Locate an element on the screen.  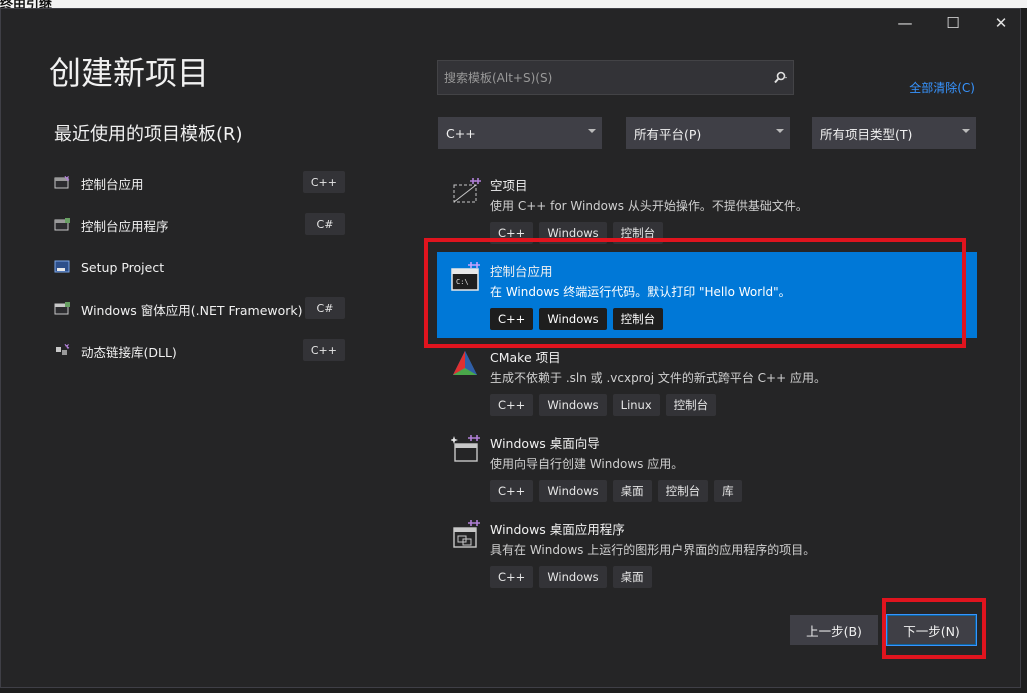
language-filter-dropdown: C++ is located at coordinates (520, 133).